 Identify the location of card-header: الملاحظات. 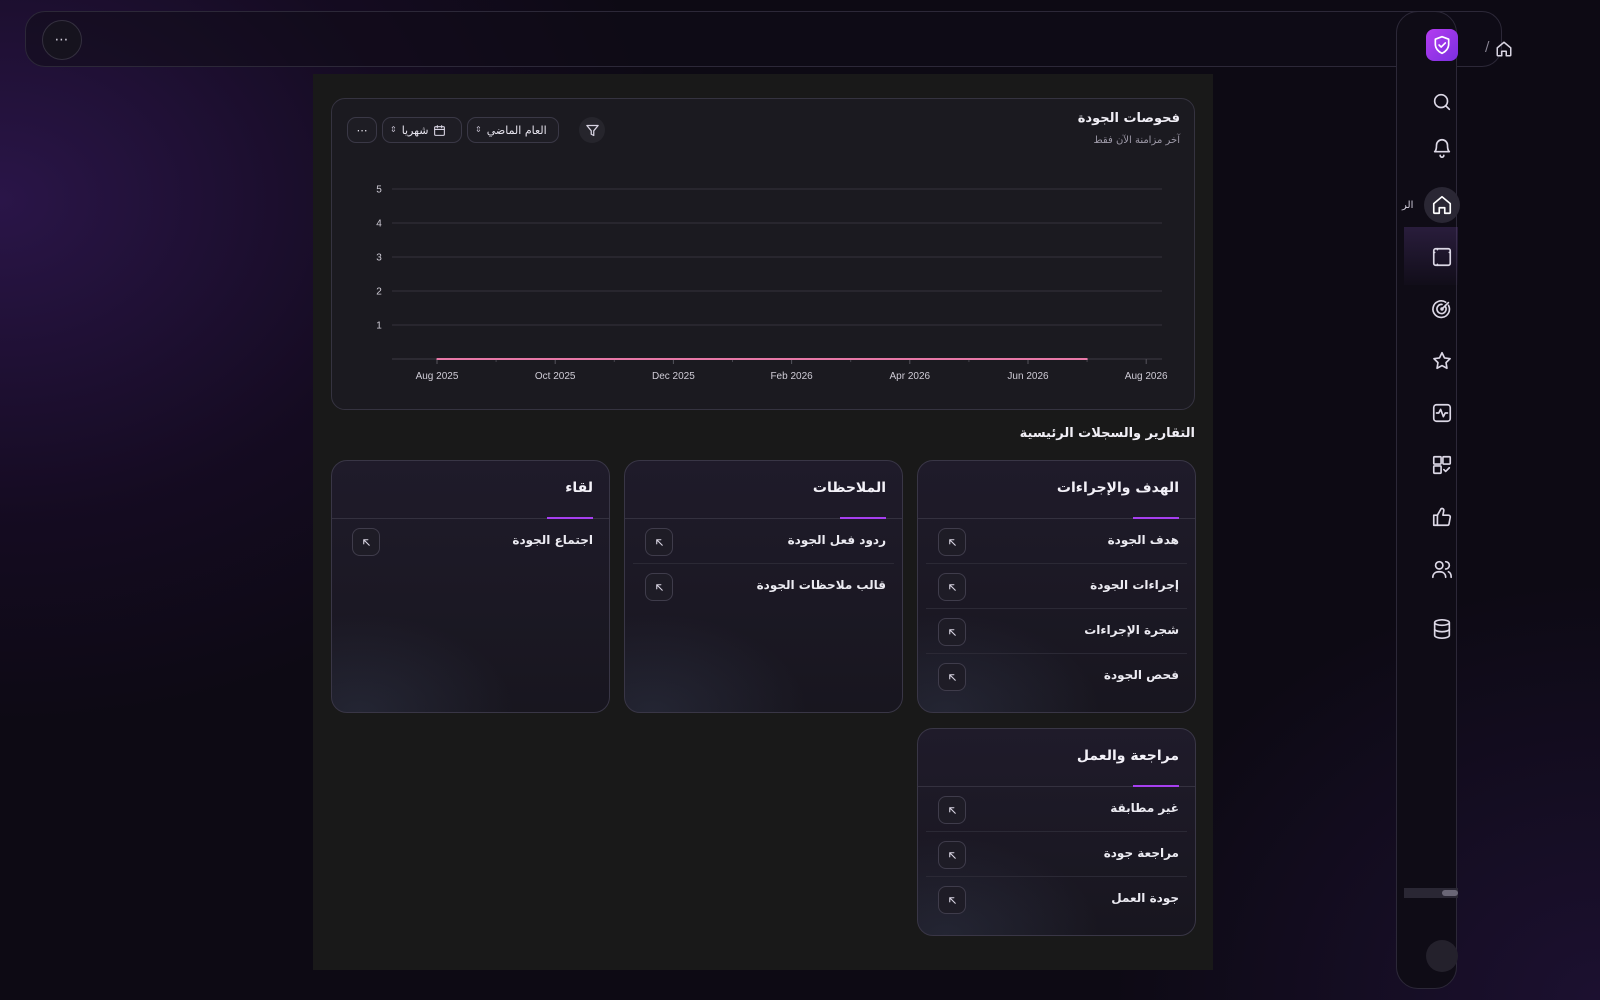
(763, 490).